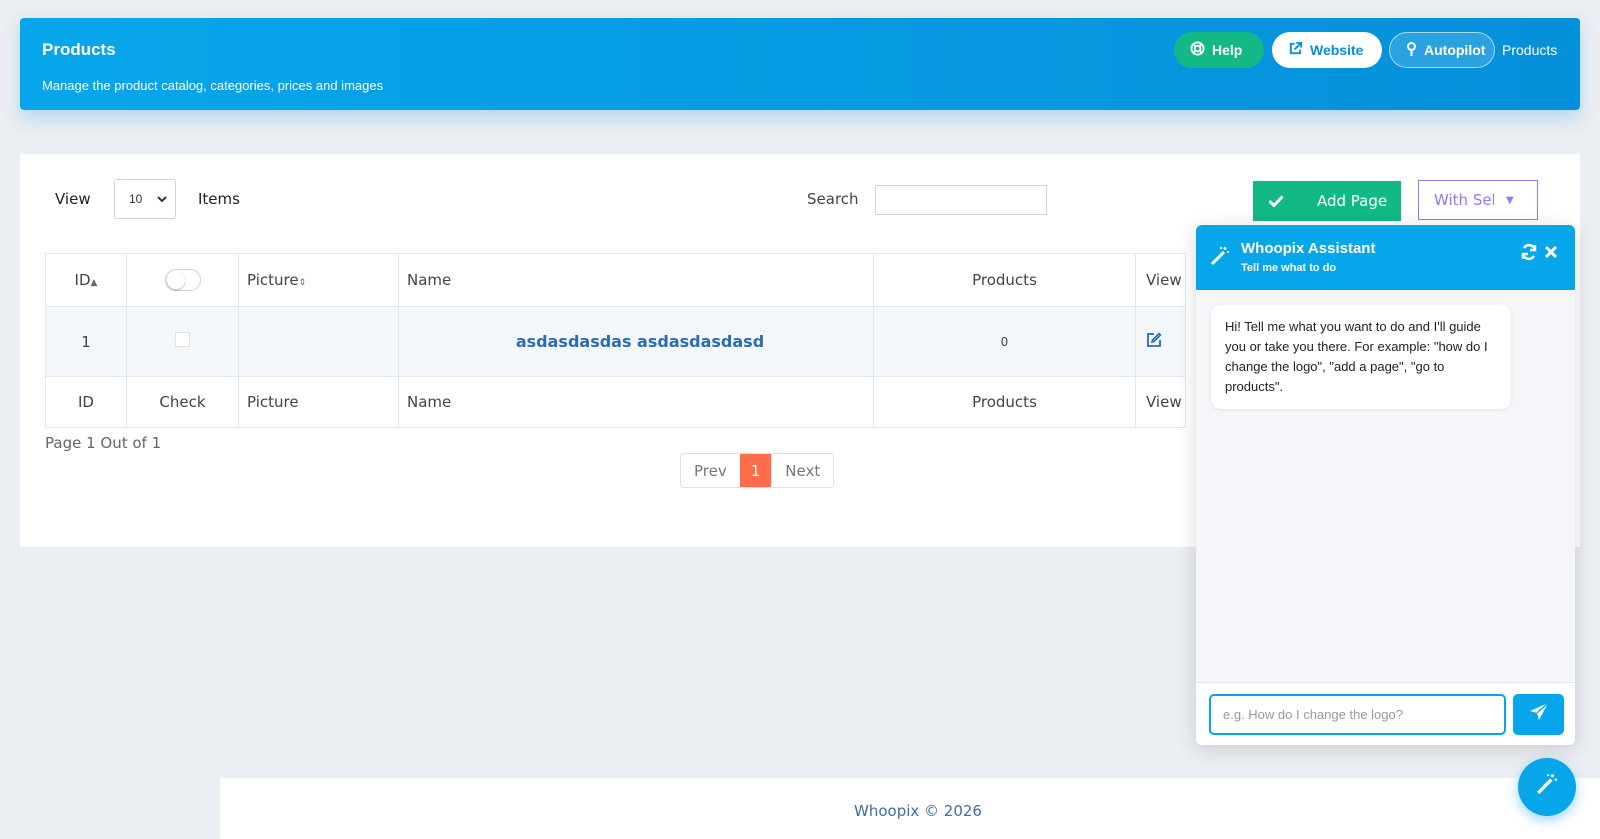 Image resolution: width=1600 pixels, height=839 pixels. I want to click on column-header-id: ID▲, so click(86, 280).